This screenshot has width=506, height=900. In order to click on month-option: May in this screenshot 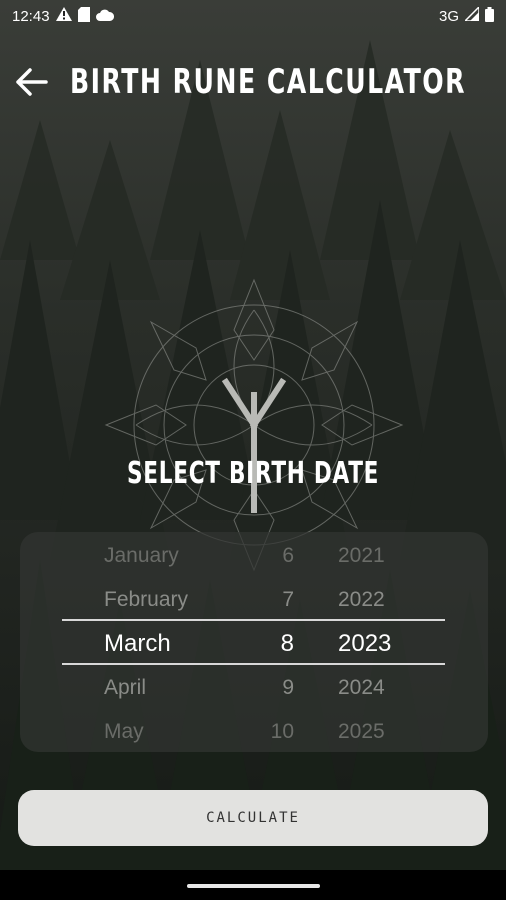, I will do `click(124, 732)`.